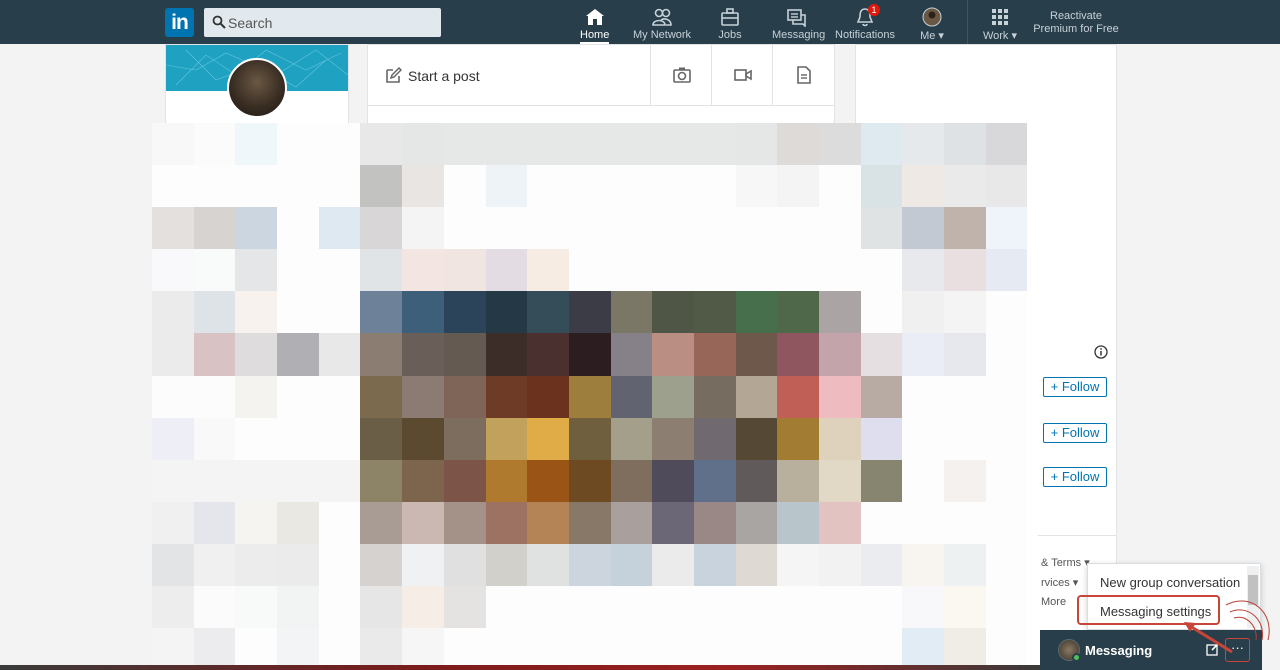  Describe the element at coordinates (662, 35) in the screenshot. I see `nav-my-network-label: My Network` at that location.